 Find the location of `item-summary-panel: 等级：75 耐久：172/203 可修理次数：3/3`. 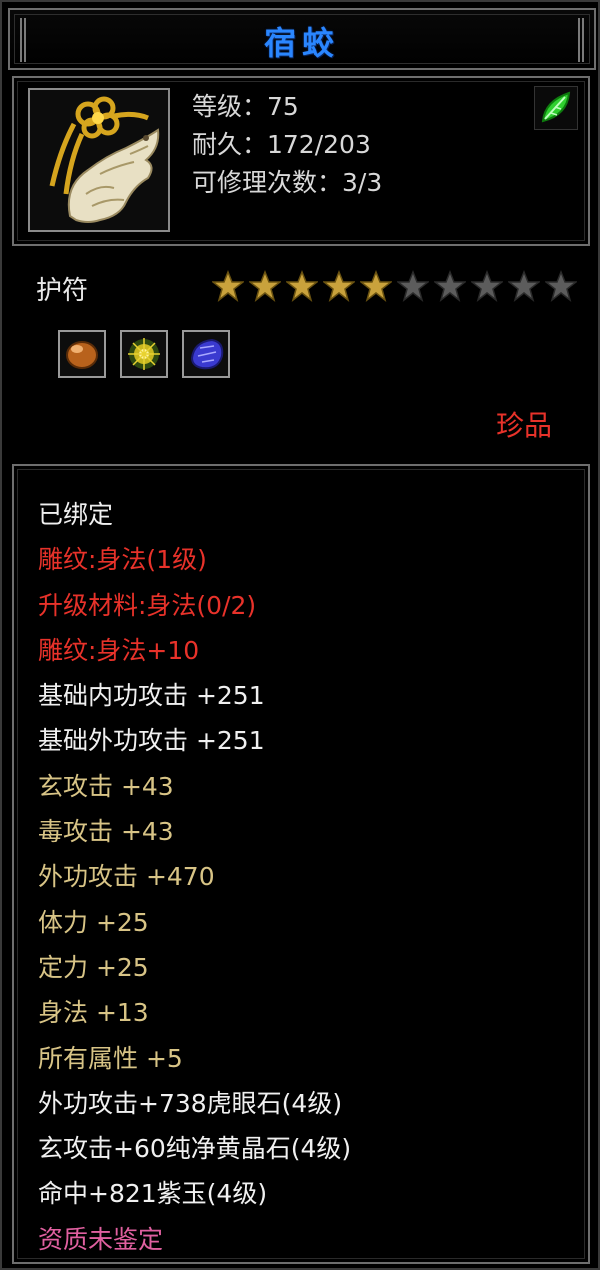

item-summary-panel: 等级：75 耐久：172/203 可修理次数：3/3 is located at coordinates (301, 161).